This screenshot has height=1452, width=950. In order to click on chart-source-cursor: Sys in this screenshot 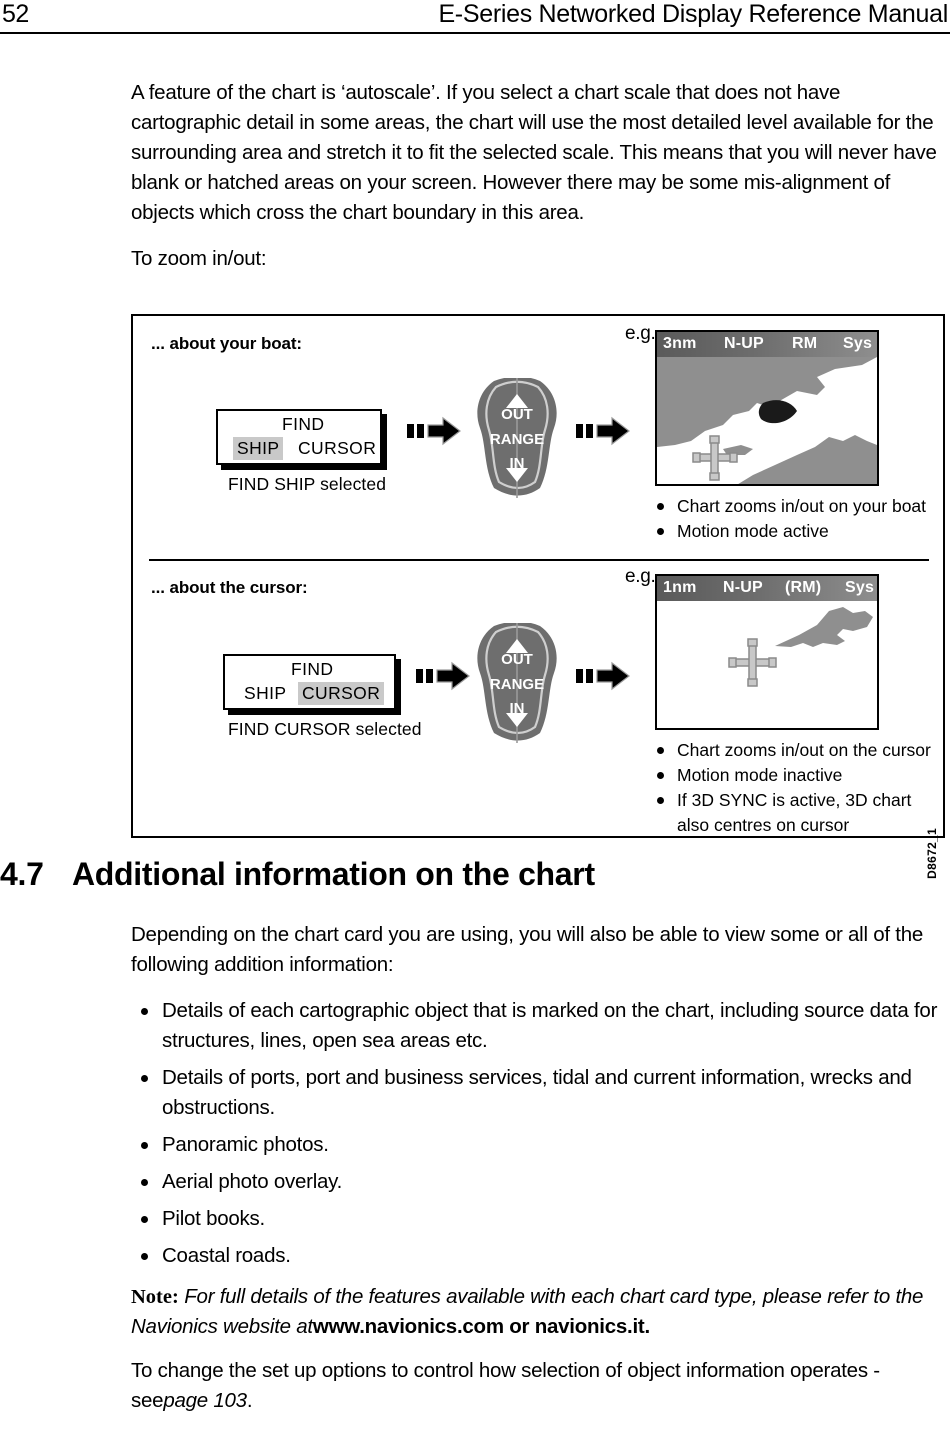, I will do `click(860, 587)`.